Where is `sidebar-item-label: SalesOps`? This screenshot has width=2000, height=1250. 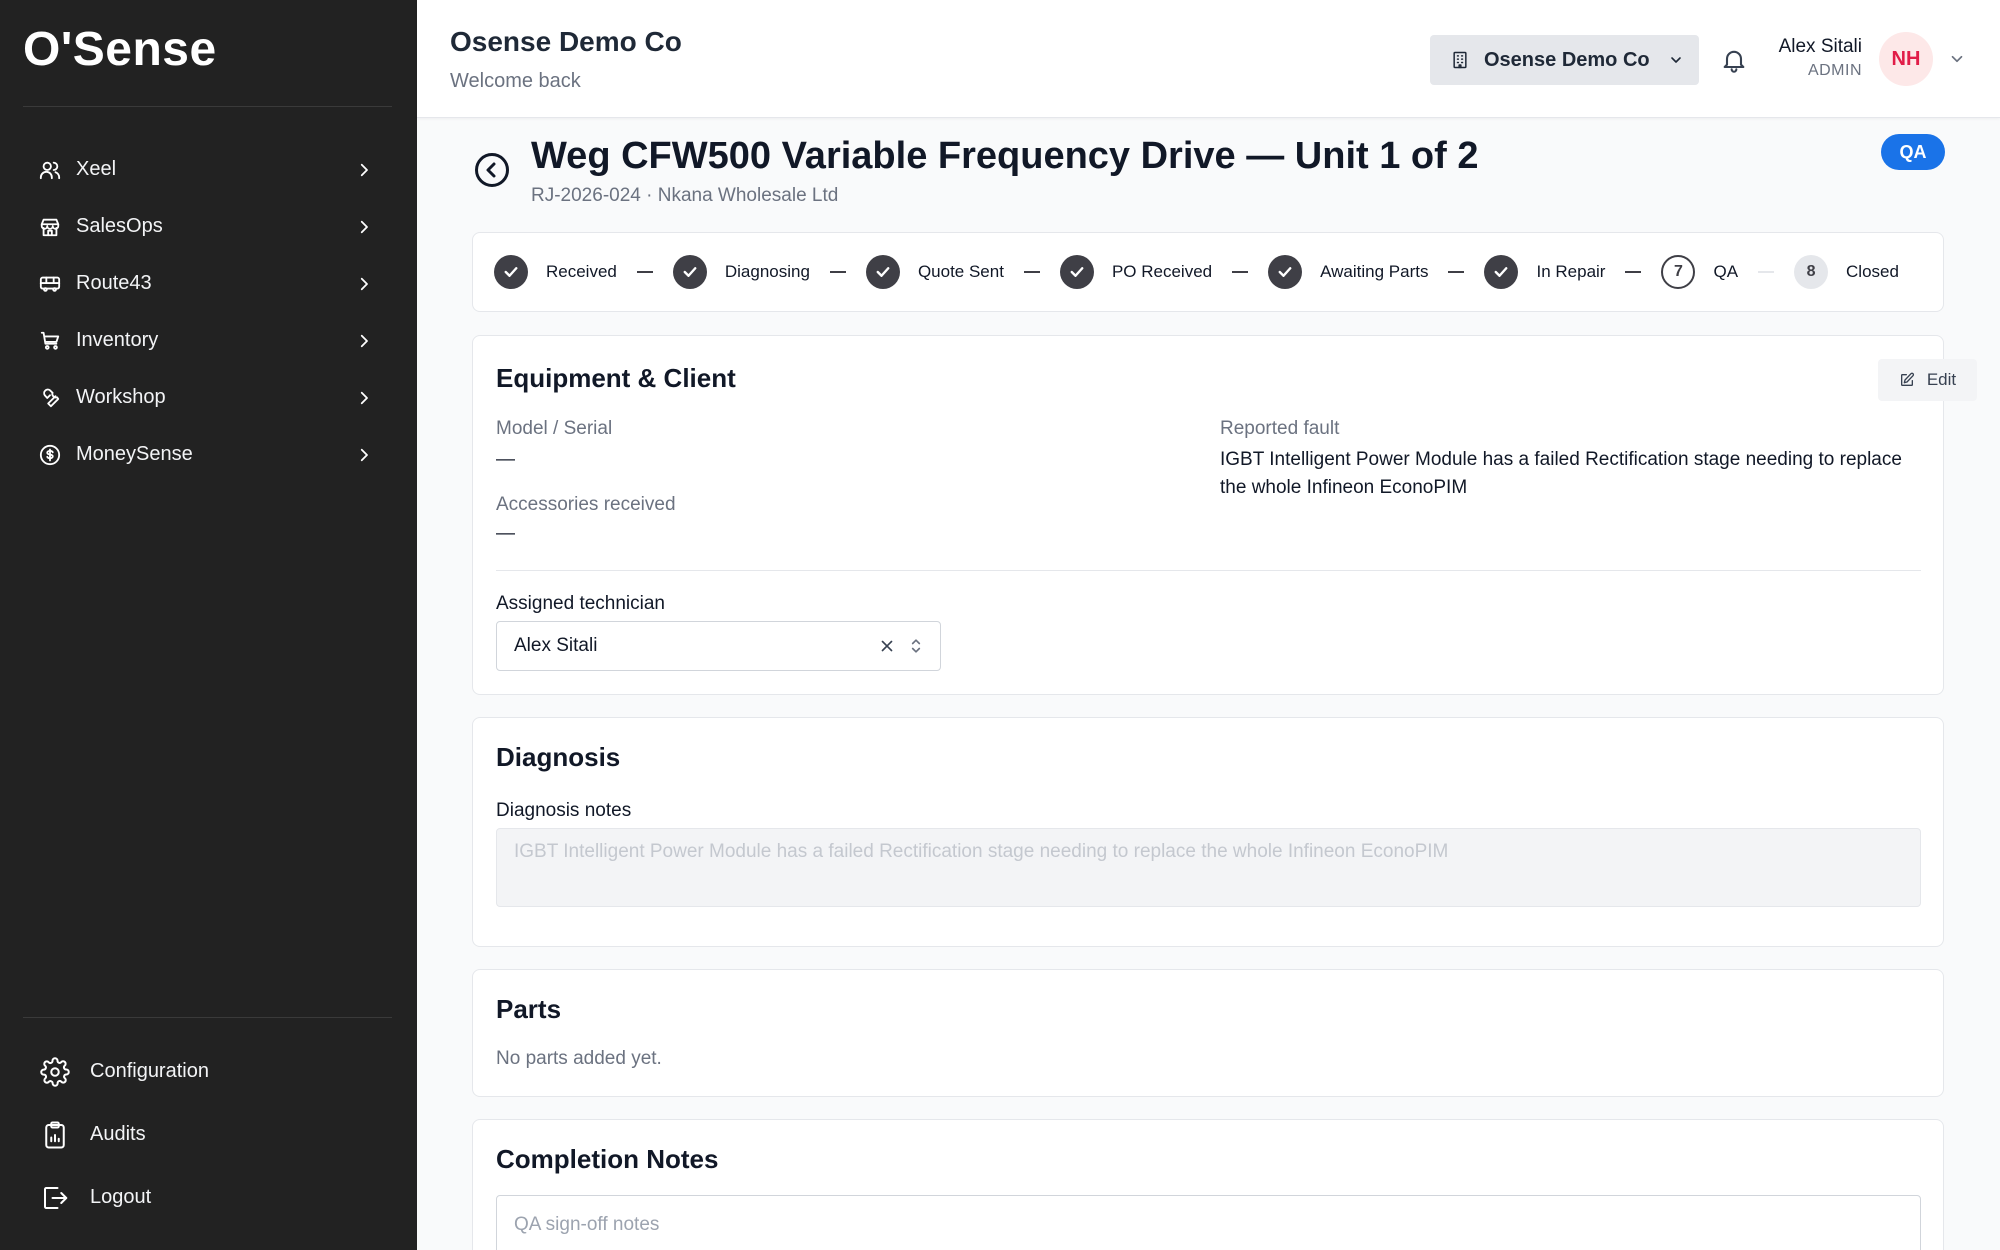
sidebar-item-label: SalesOps is located at coordinates (119, 226).